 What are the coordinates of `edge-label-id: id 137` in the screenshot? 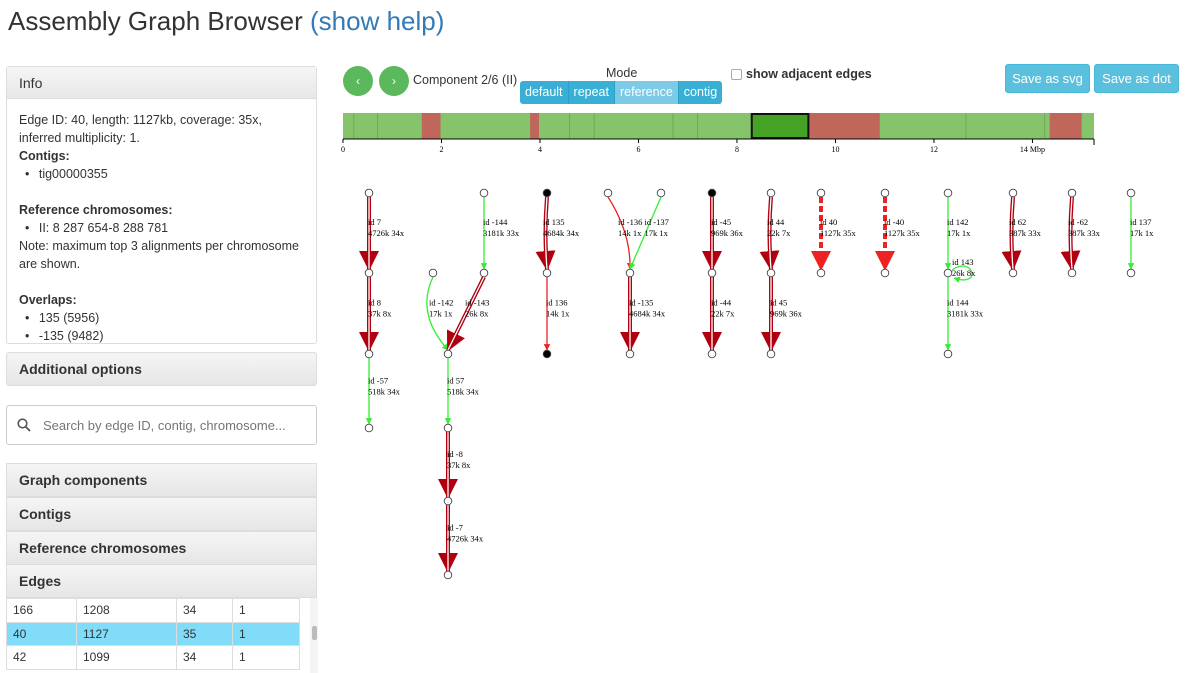 It's located at (1141, 222).